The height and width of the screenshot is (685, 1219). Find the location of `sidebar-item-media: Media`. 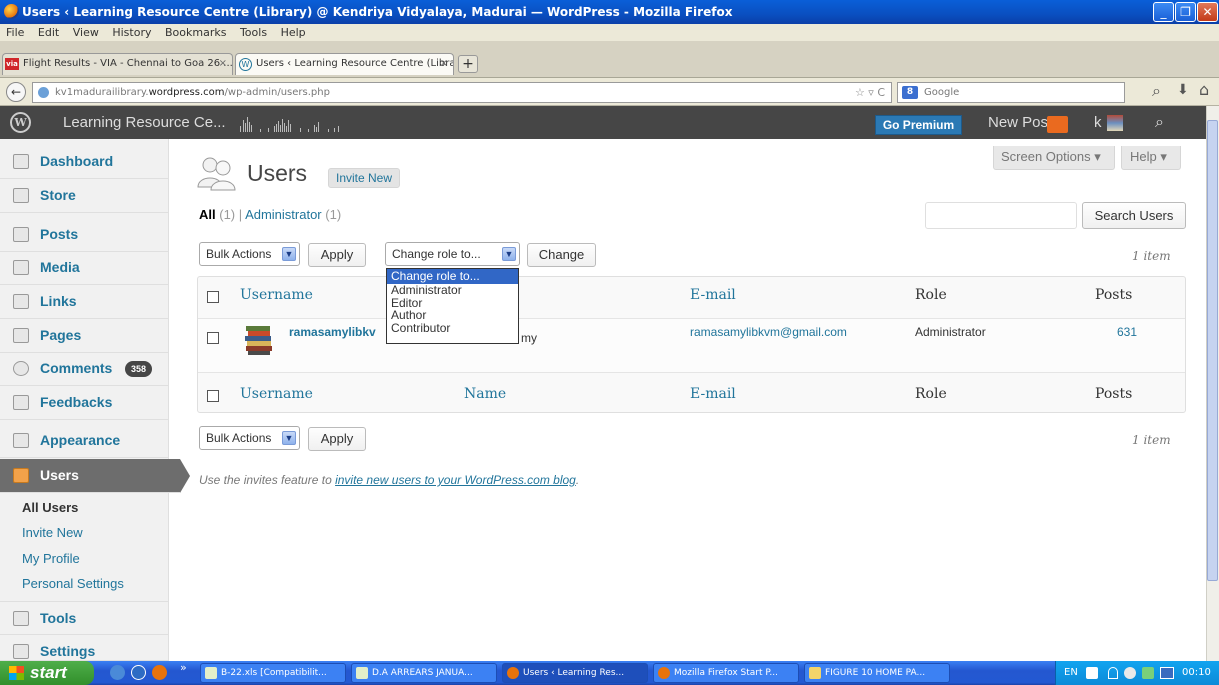

sidebar-item-media: Media is located at coordinates (84, 268).